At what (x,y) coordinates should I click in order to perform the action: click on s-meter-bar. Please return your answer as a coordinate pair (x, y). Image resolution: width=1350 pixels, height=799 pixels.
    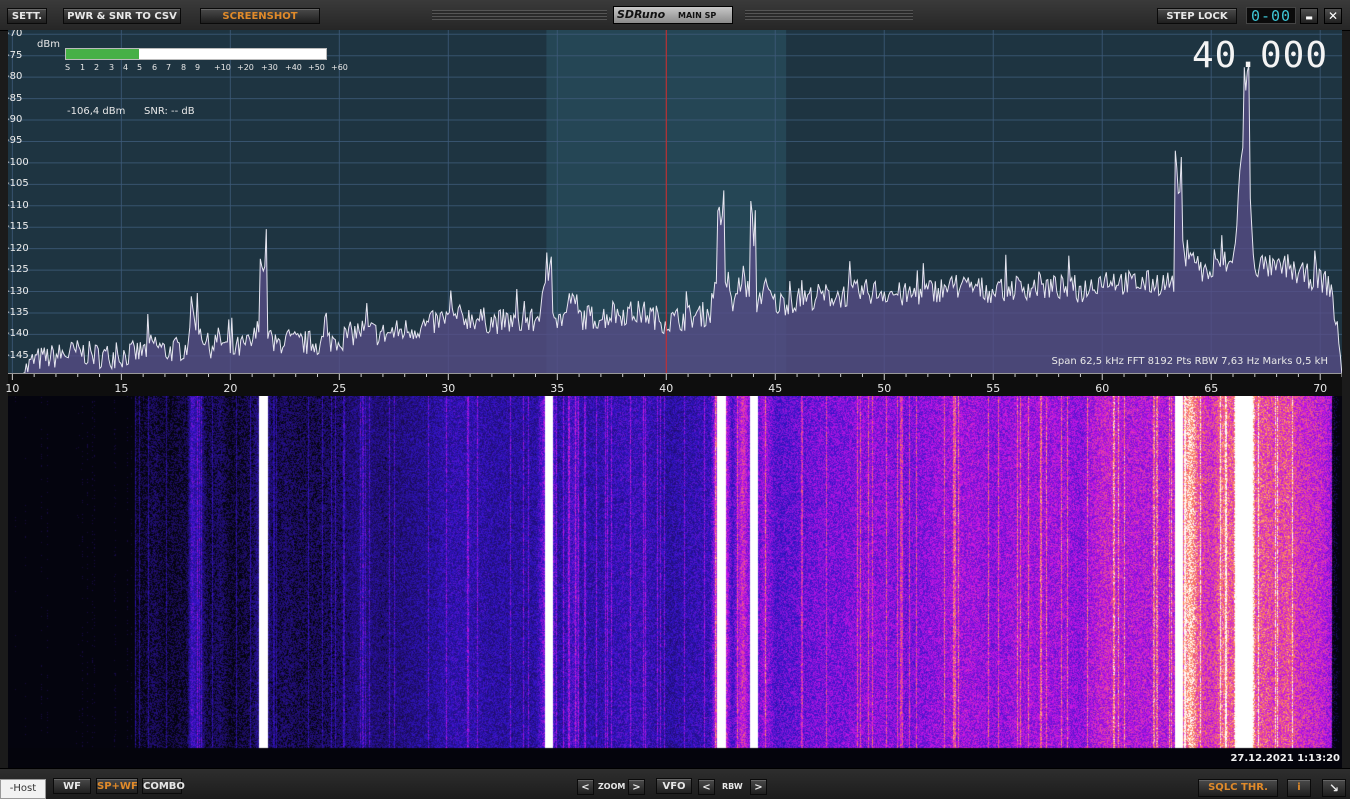
    Looking at the image, I should click on (196, 54).